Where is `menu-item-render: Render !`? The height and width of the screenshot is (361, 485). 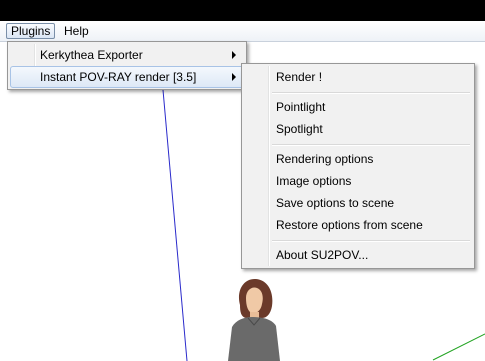 menu-item-render: Render ! is located at coordinates (358, 77).